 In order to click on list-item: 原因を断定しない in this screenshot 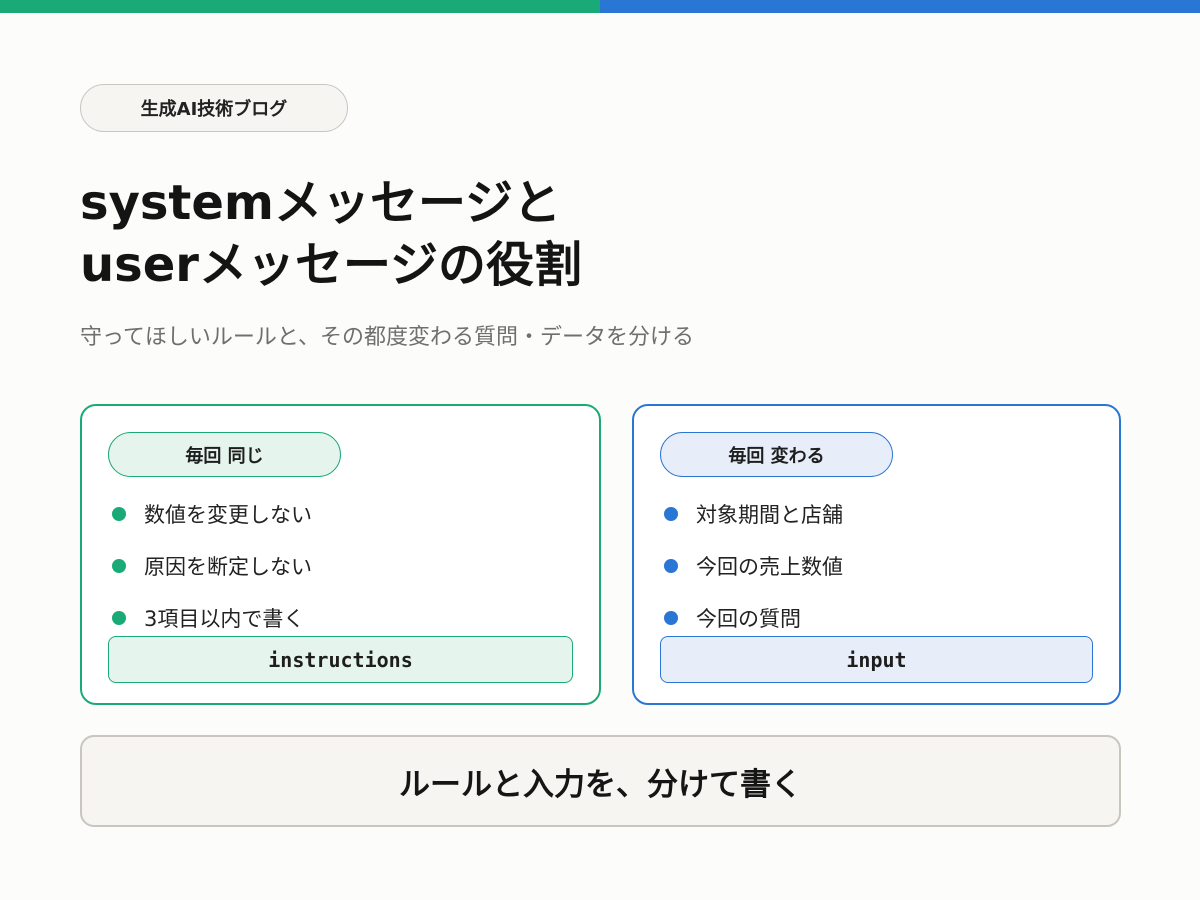, I will do `click(212, 566)`.